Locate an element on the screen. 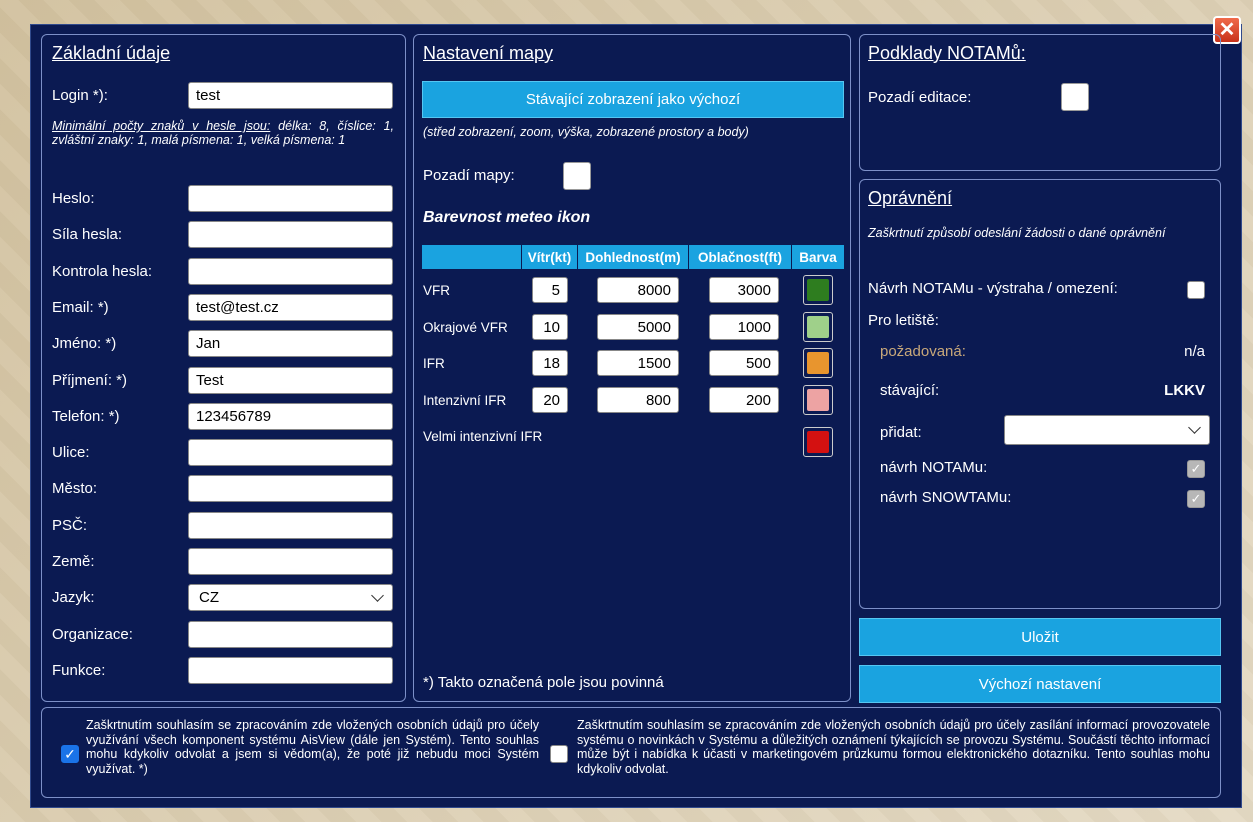 This screenshot has width=1253, height=822. meteo-wind-input: 20 is located at coordinates (550, 400).